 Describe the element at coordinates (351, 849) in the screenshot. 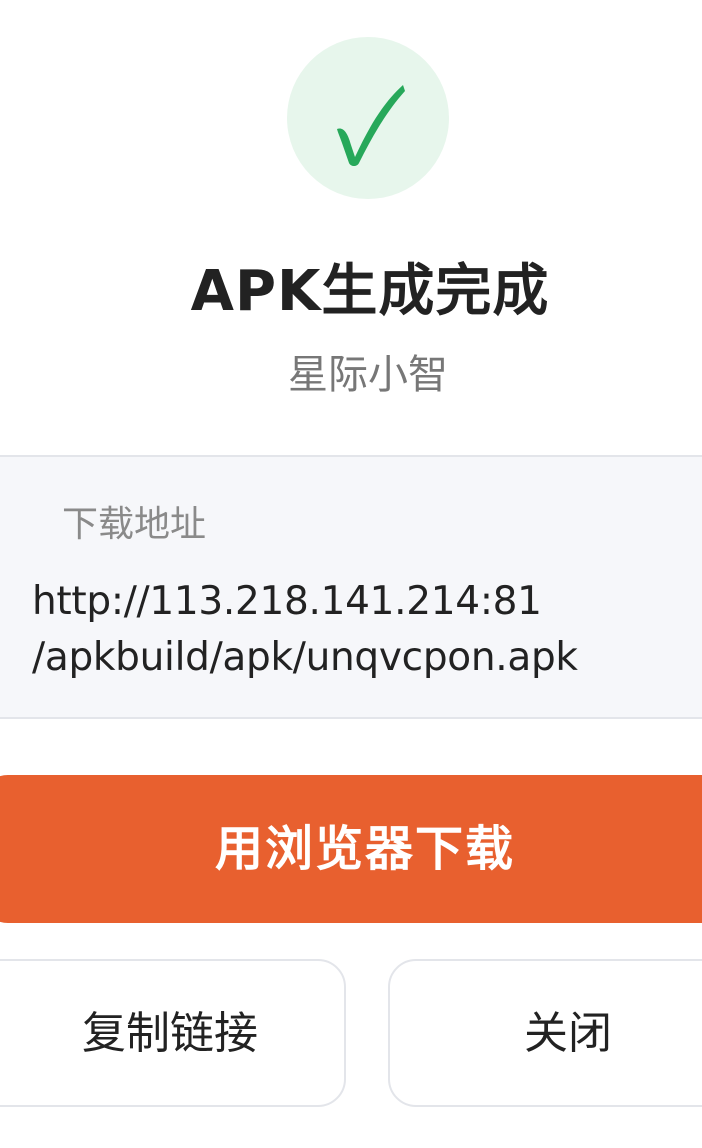

I see `browser-download-button: 用浏览器下载` at that location.